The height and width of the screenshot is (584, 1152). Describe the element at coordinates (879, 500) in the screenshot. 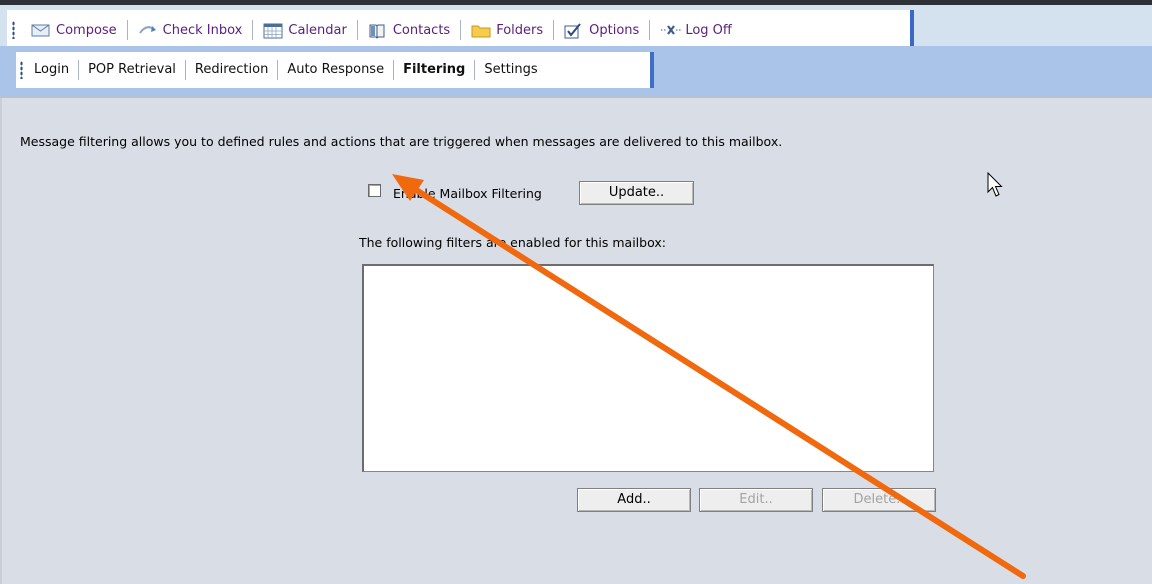

I see `delete-button: Delete..` at that location.